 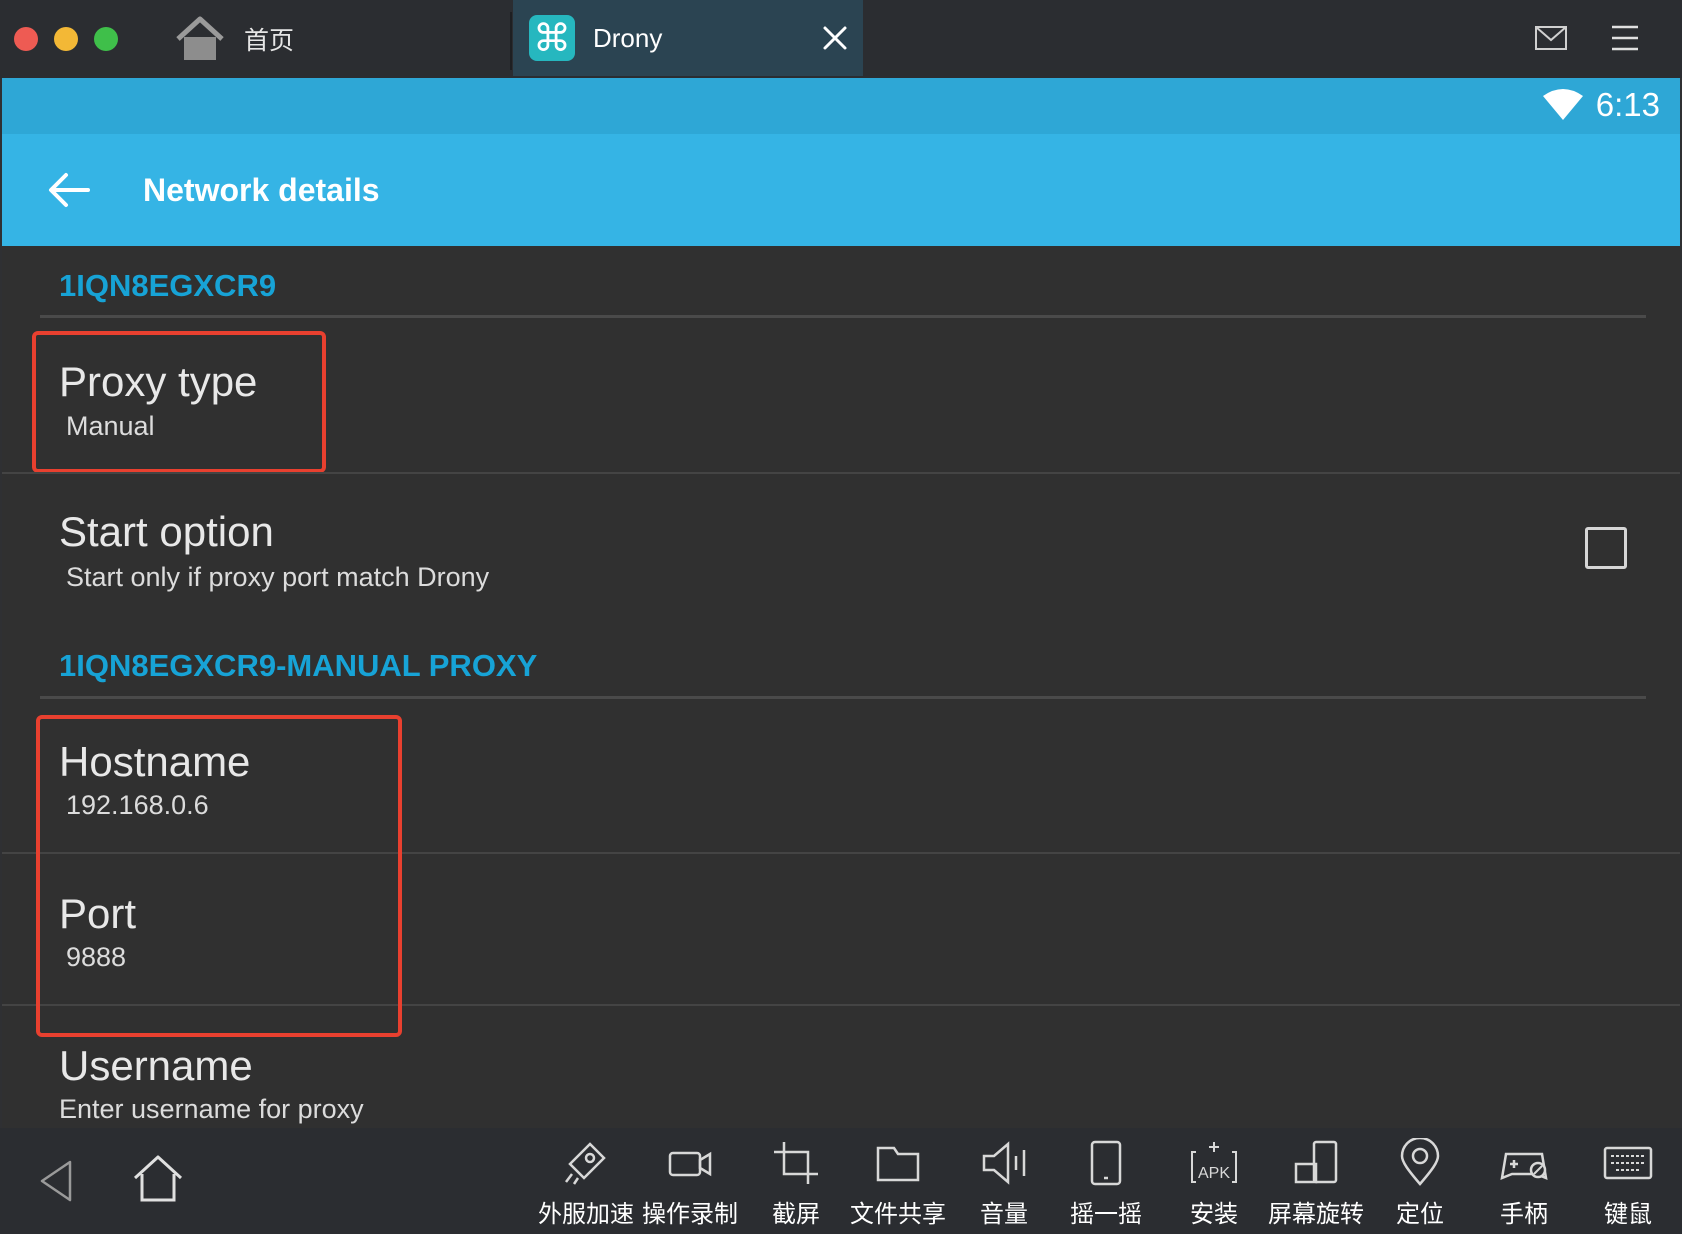 What do you see at coordinates (1214, 1173) in the screenshot?
I see `svg-text: APK` at bounding box center [1214, 1173].